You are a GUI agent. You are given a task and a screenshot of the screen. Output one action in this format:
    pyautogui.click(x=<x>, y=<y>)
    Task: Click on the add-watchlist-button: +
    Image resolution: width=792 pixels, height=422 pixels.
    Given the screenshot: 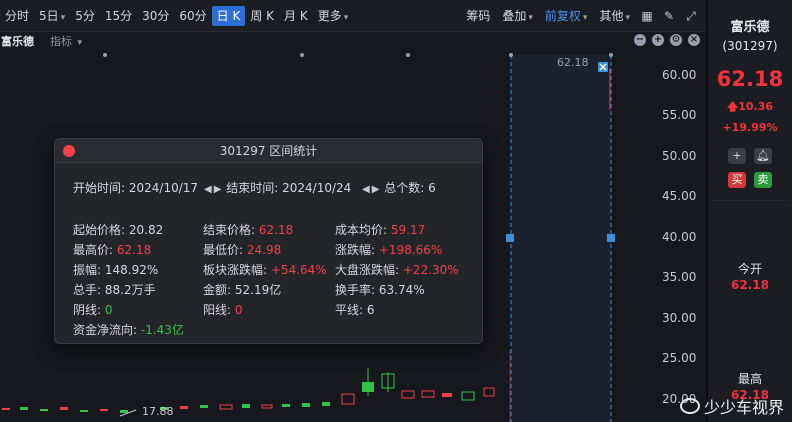 What is the action you would take?
    pyautogui.click(x=737, y=156)
    